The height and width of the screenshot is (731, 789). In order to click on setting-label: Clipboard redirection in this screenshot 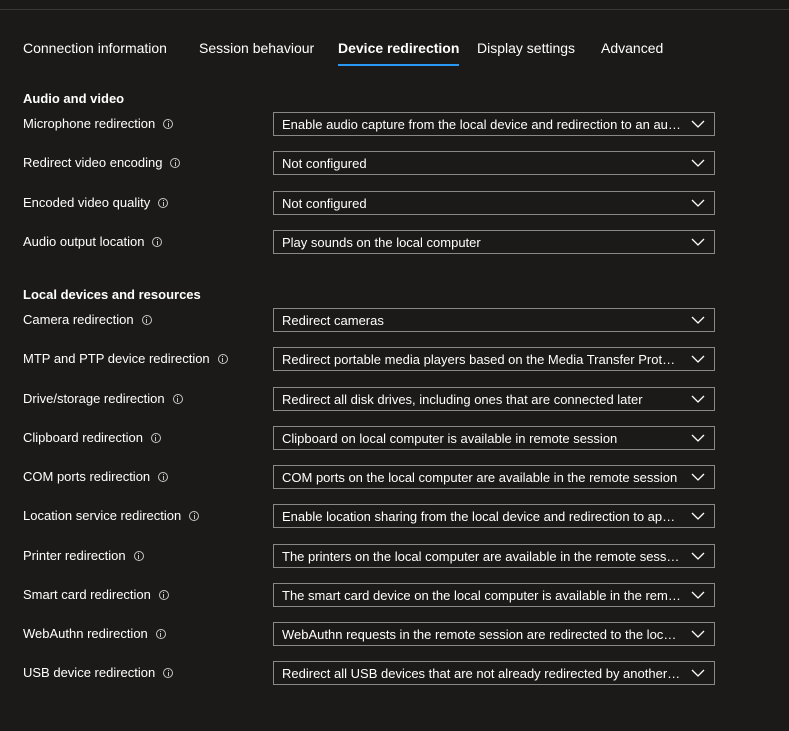, I will do `click(83, 437)`.